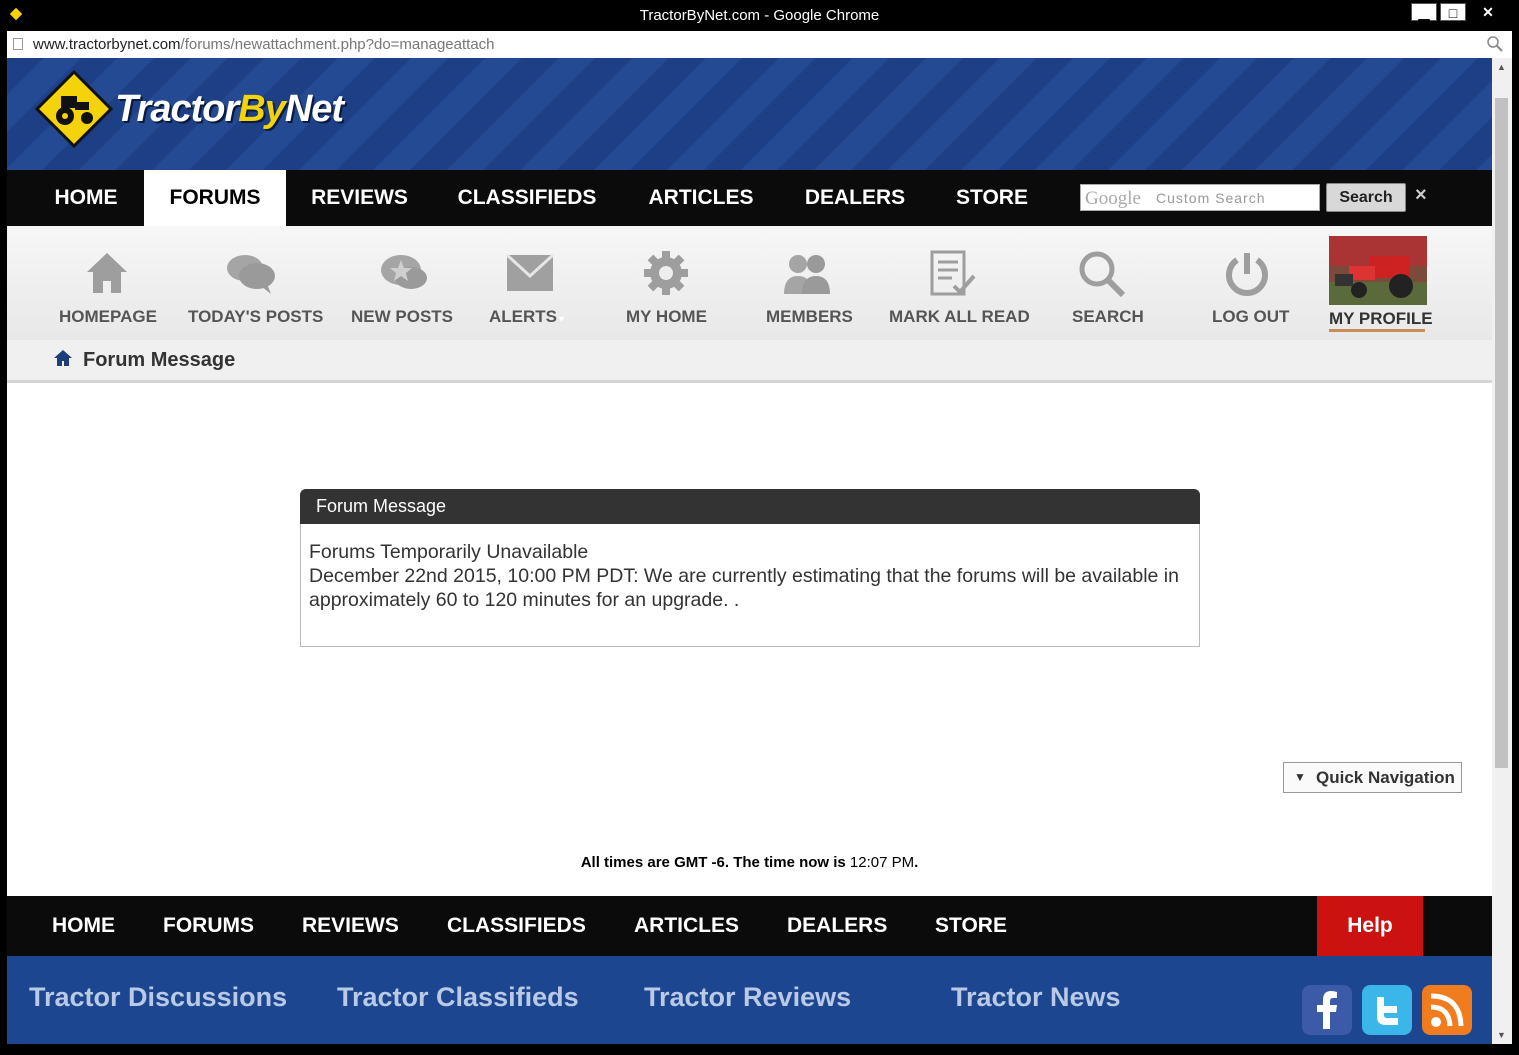 The width and height of the screenshot is (1519, 1055). Describe the element at coordinates (1108, 317) in the screenshot. I see `toolbar-search: SEARCH` at that location.